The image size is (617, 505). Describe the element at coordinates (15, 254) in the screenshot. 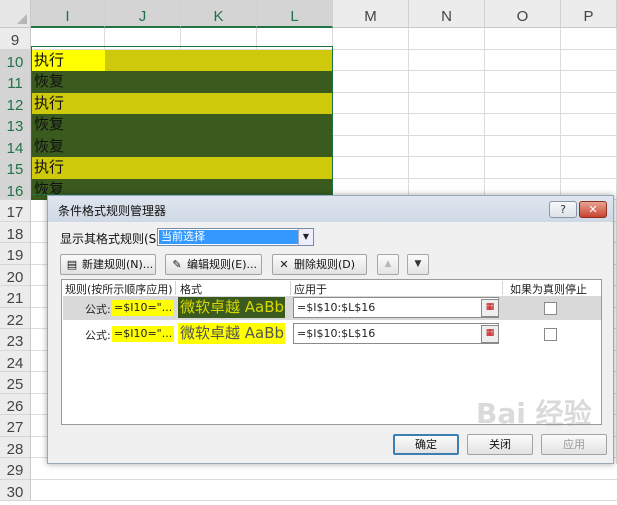

I see `row-header-19: 19` at that location.